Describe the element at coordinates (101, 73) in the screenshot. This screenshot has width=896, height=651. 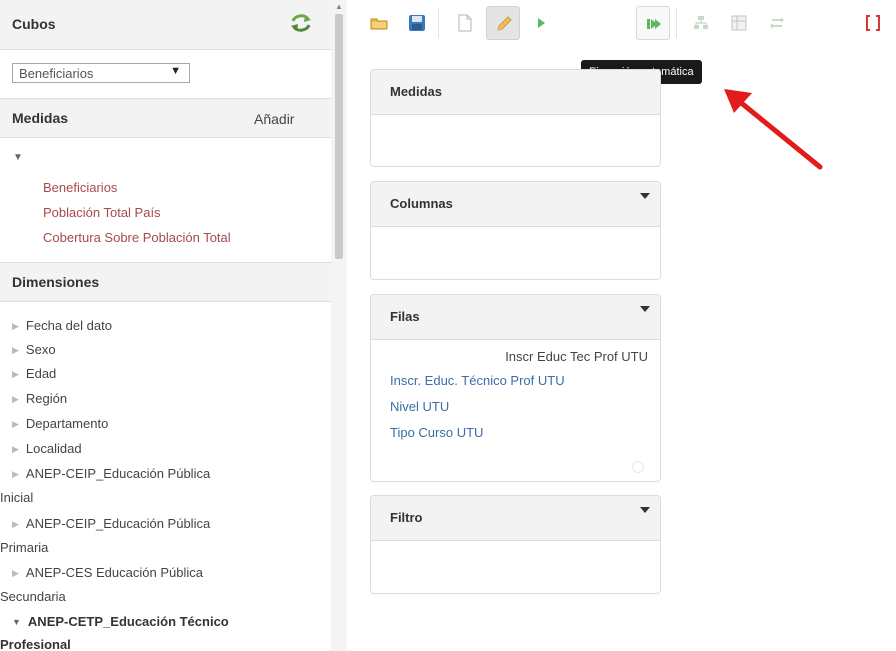
I see `cube-select: Beneficiarios ▼` at that location.